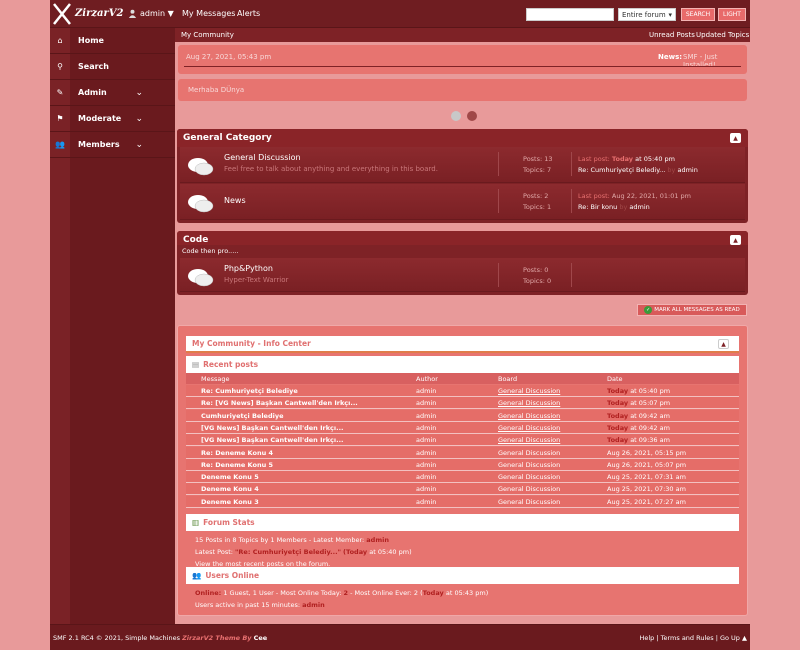  What do you see at coordinates (670, 57) in the screenshot?
I see `news-label: News:` at bounding box center [670, 57].